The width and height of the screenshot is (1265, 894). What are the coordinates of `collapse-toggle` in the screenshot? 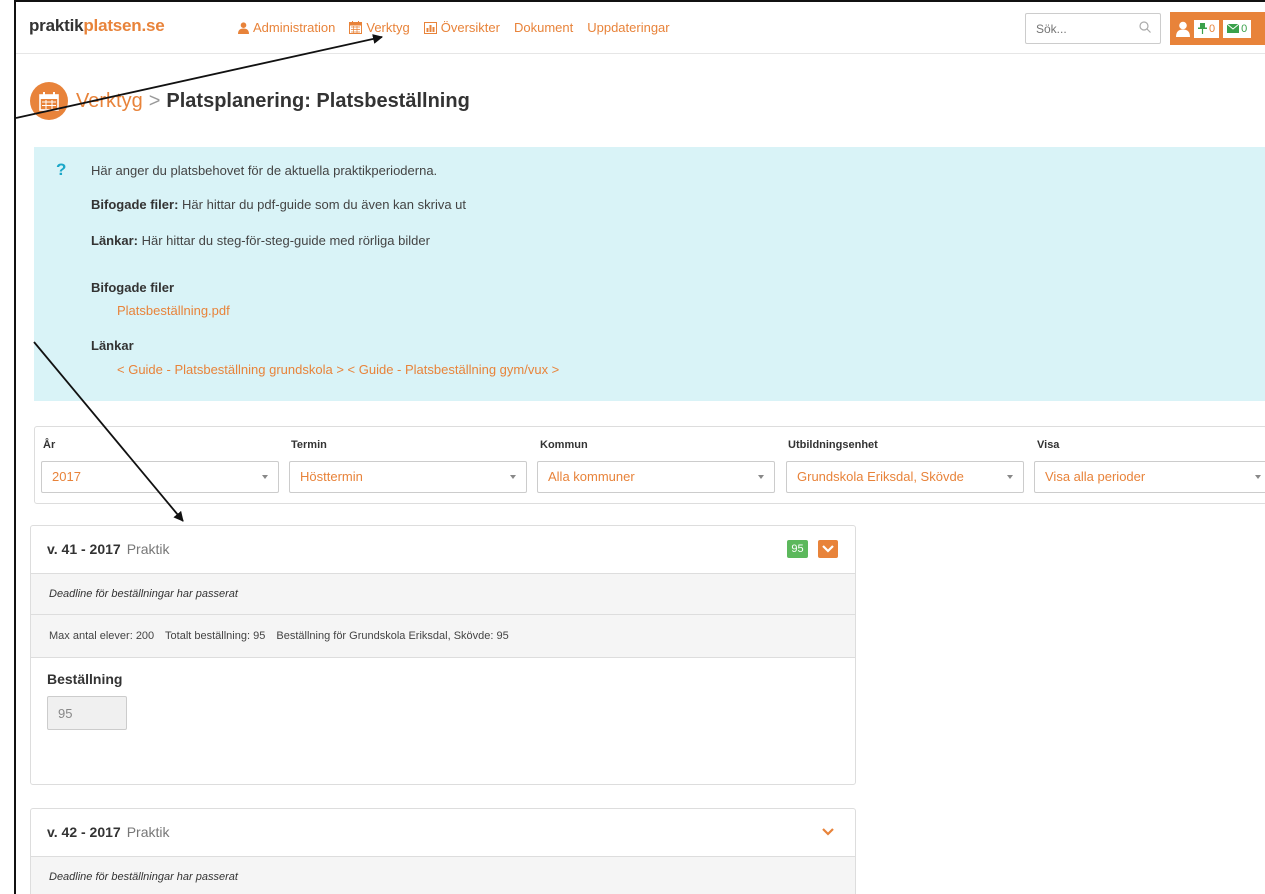 It's located at (828, 549).